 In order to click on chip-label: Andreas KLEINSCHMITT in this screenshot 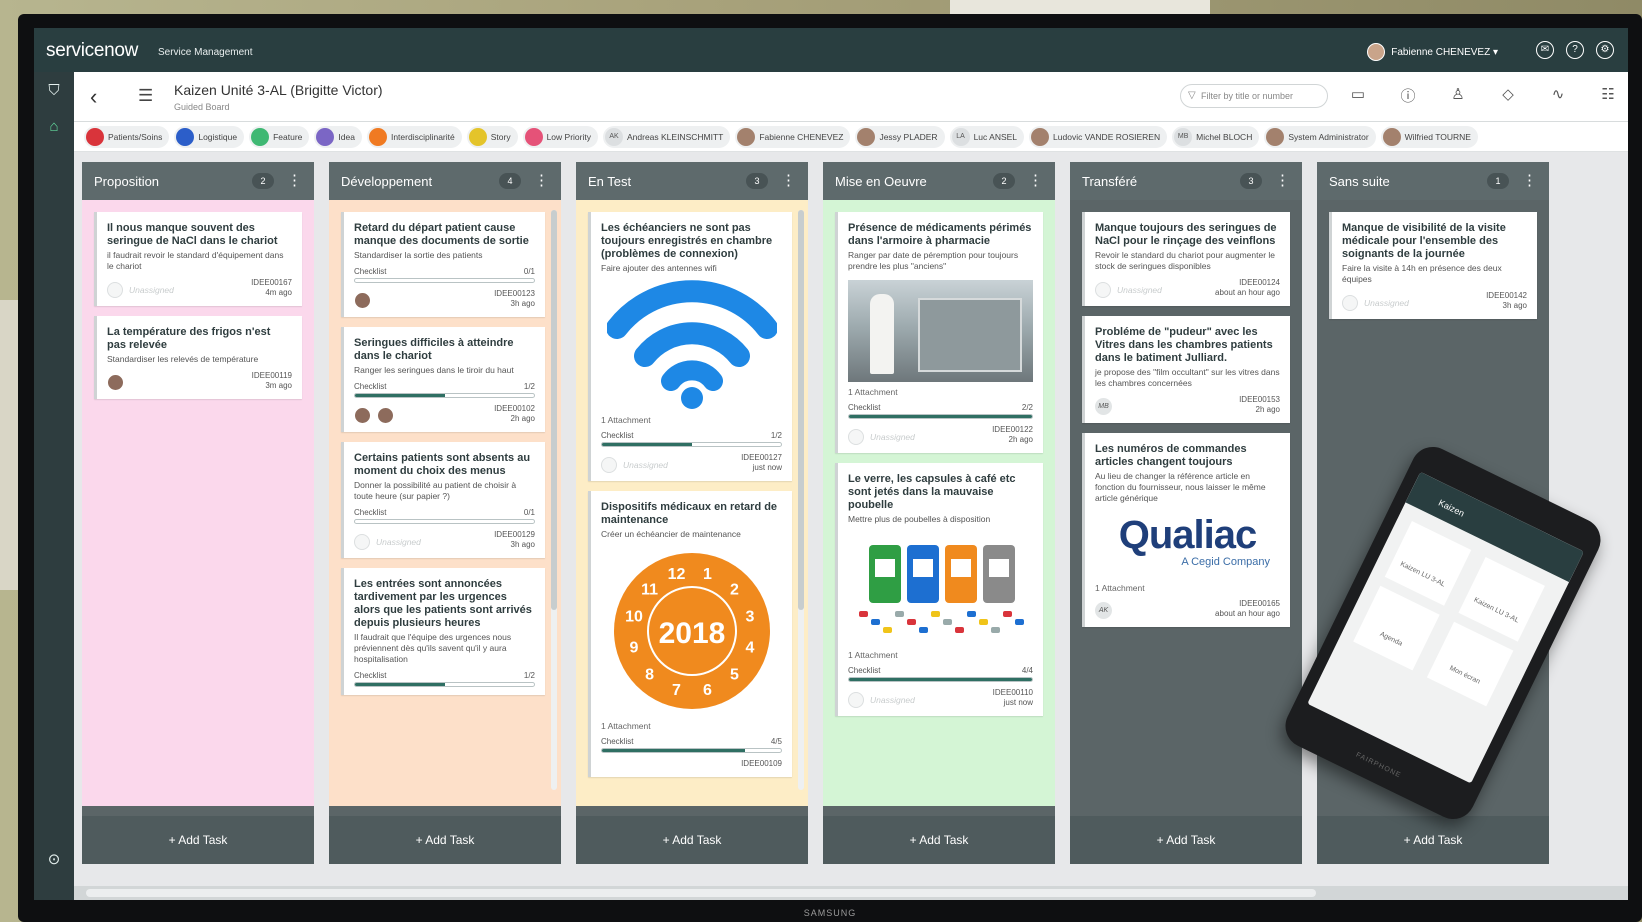, I will do `click(675, 136)`.